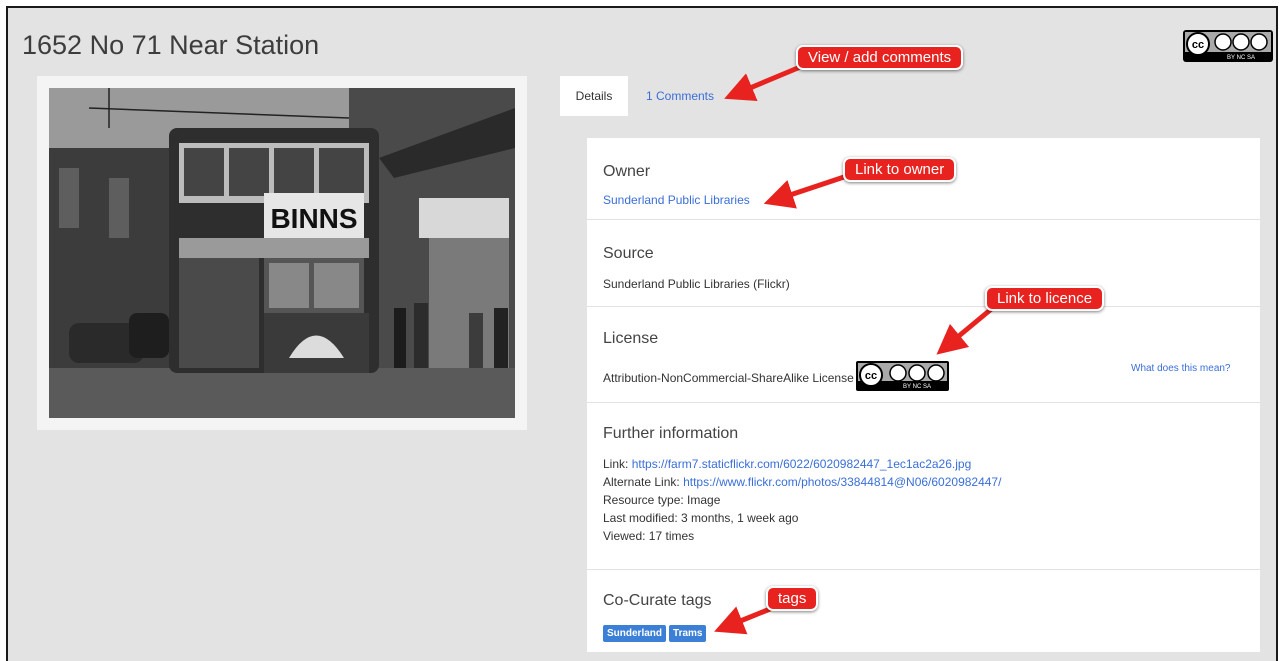 This screenshot has height=661, width=1283. Describe the element at coordinates (688, 633) in the screenshot. I see `tag-trams: Trams` at that location.